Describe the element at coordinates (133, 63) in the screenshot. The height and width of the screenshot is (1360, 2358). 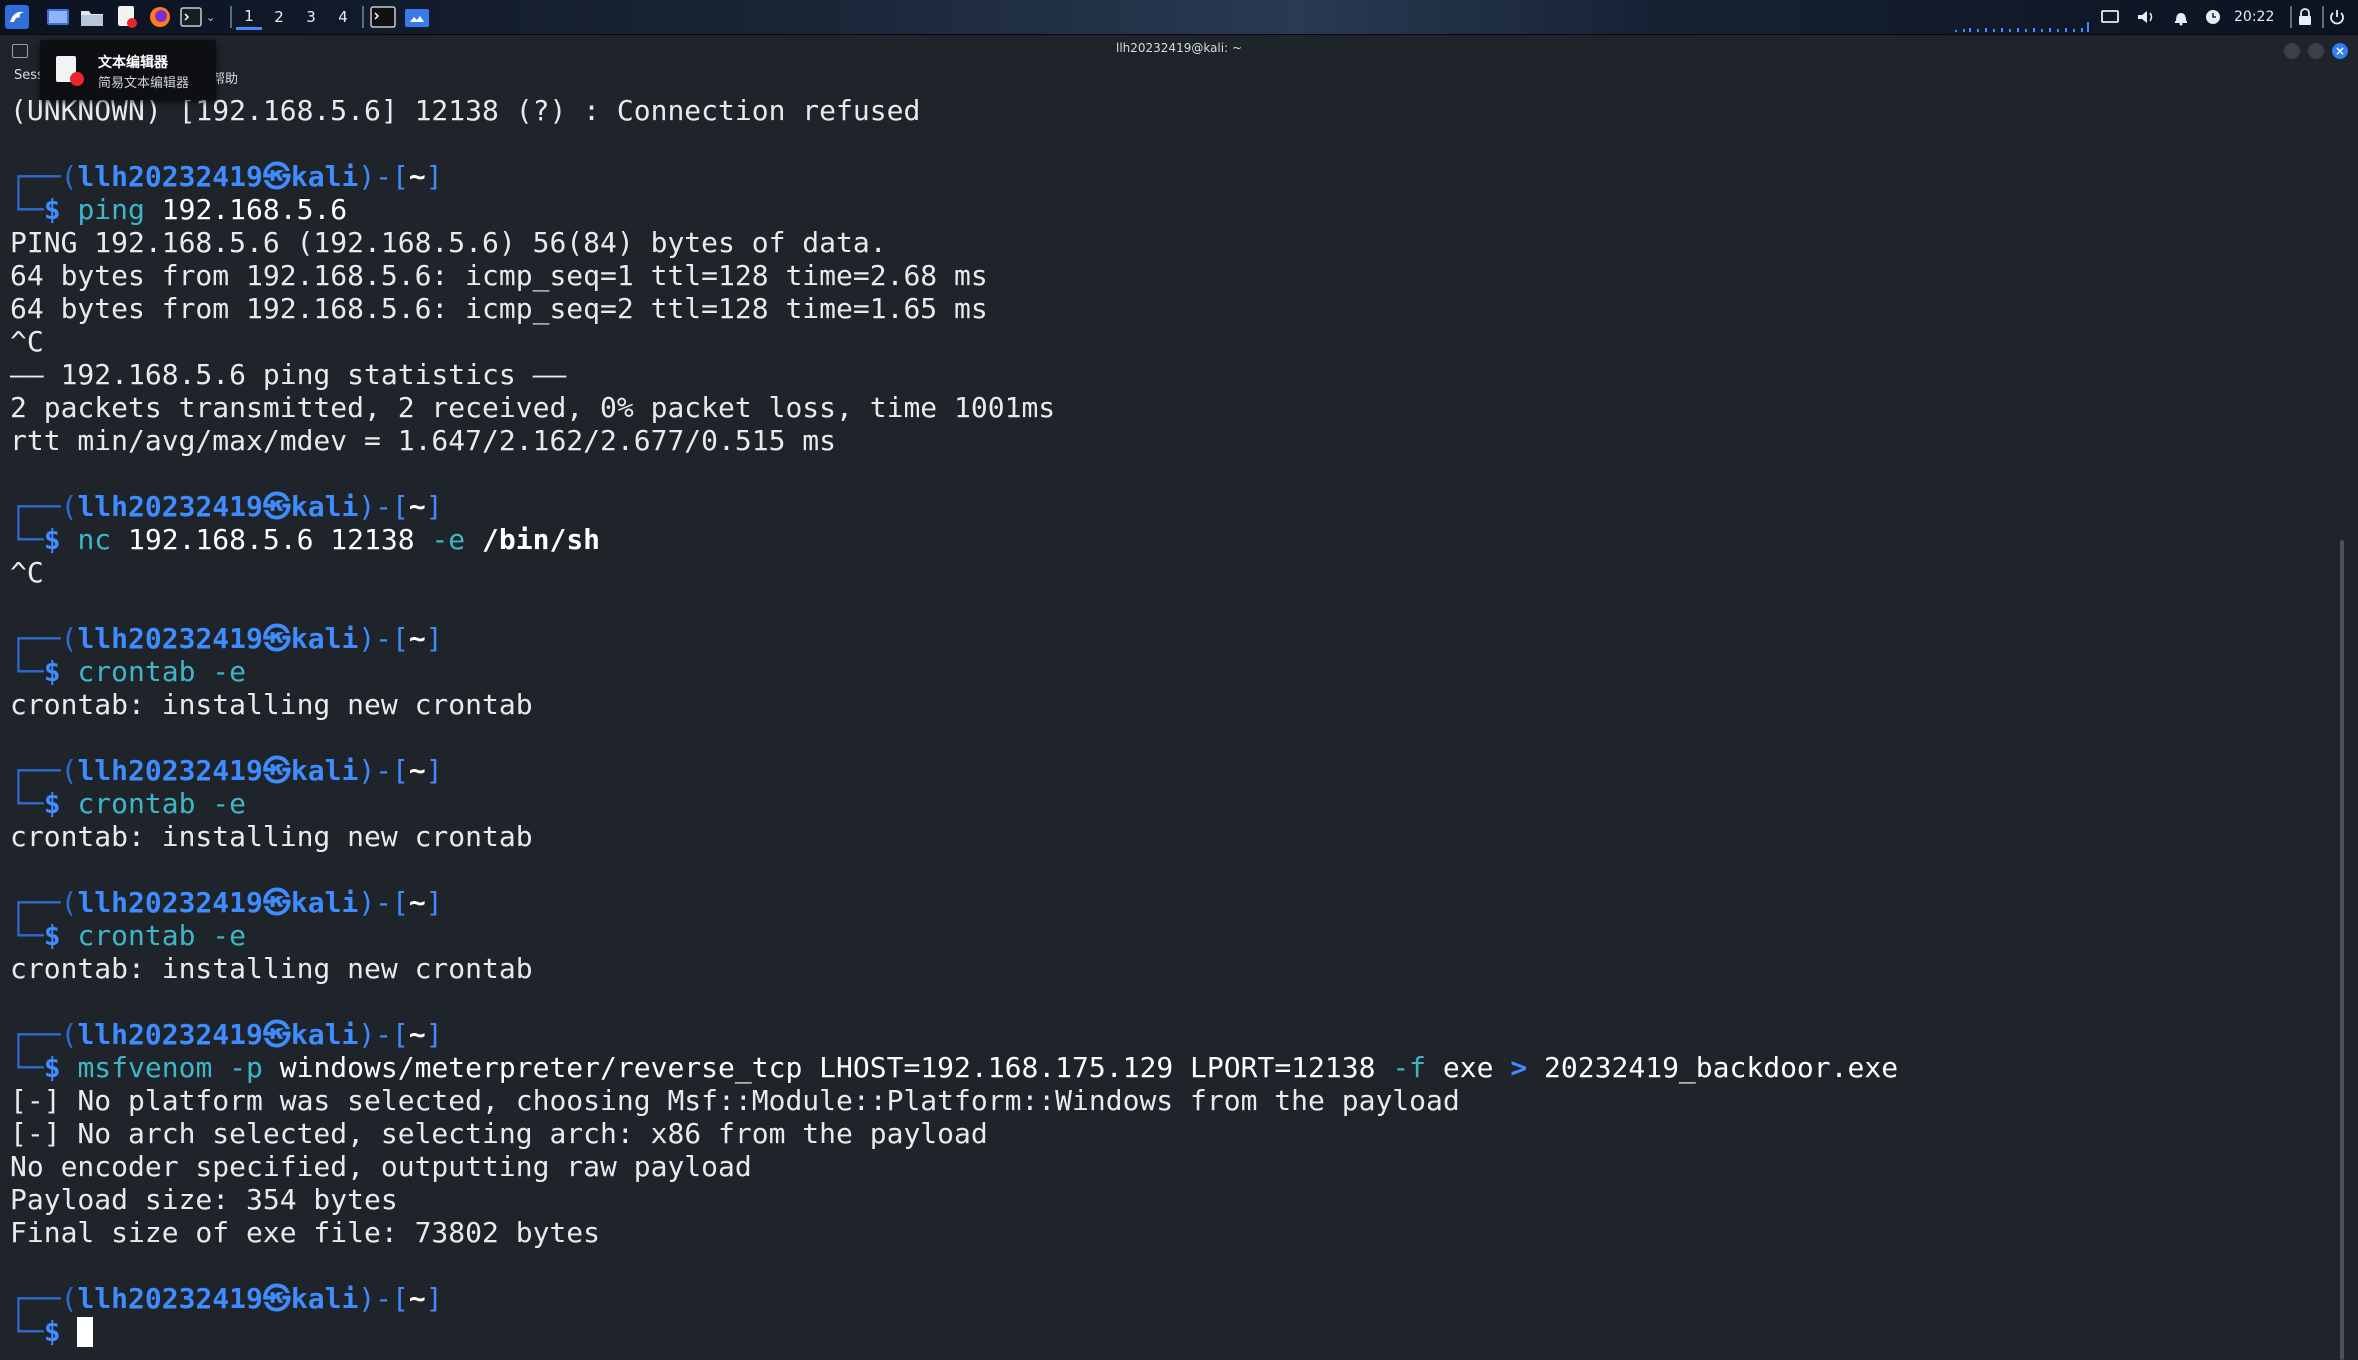
I see `tooltip-title: 文本编辑器` at that location.